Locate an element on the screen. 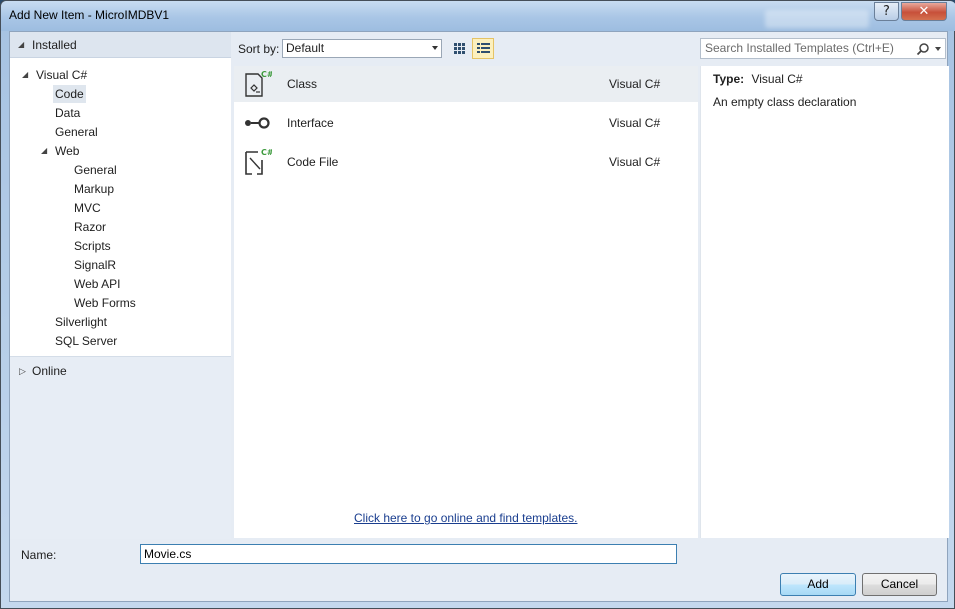  tree-item-scripts: Scripts is located at coordinates (92, 246).